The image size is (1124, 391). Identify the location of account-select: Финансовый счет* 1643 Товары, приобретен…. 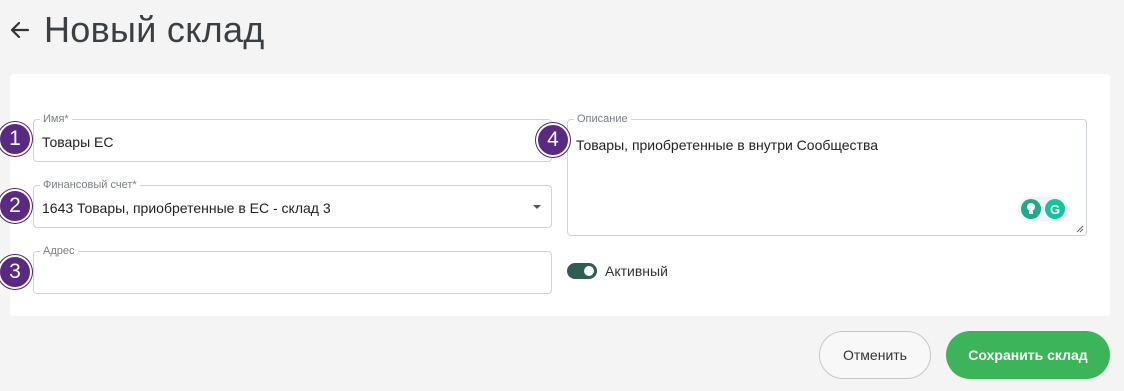
(292, 203).